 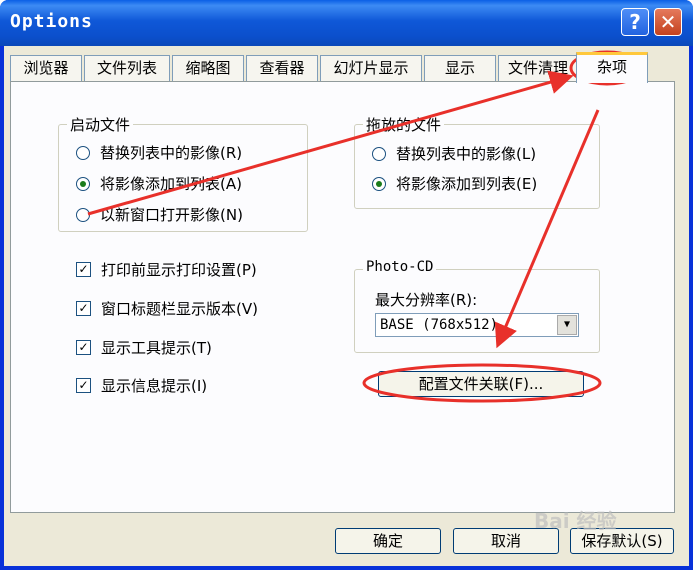 What do you see at coordinates (460, 68) in the screenshot?
I see `tab-display: 显示` at bounding box center [460, 68].